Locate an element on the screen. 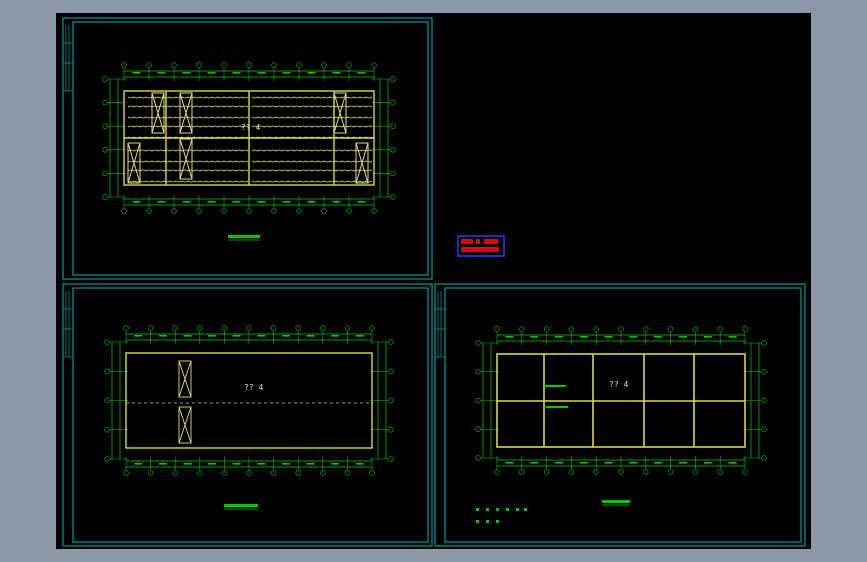  stair-symbols is located at coordinates (185, 402).